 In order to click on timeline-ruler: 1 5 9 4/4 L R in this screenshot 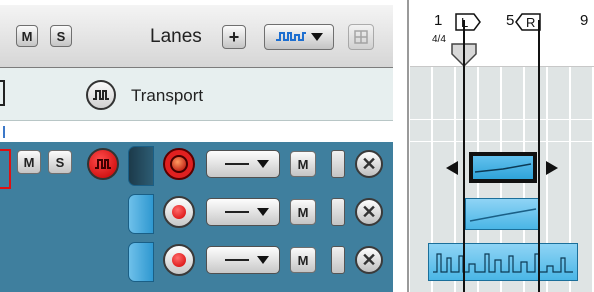, I will do `click(502, 38)`.